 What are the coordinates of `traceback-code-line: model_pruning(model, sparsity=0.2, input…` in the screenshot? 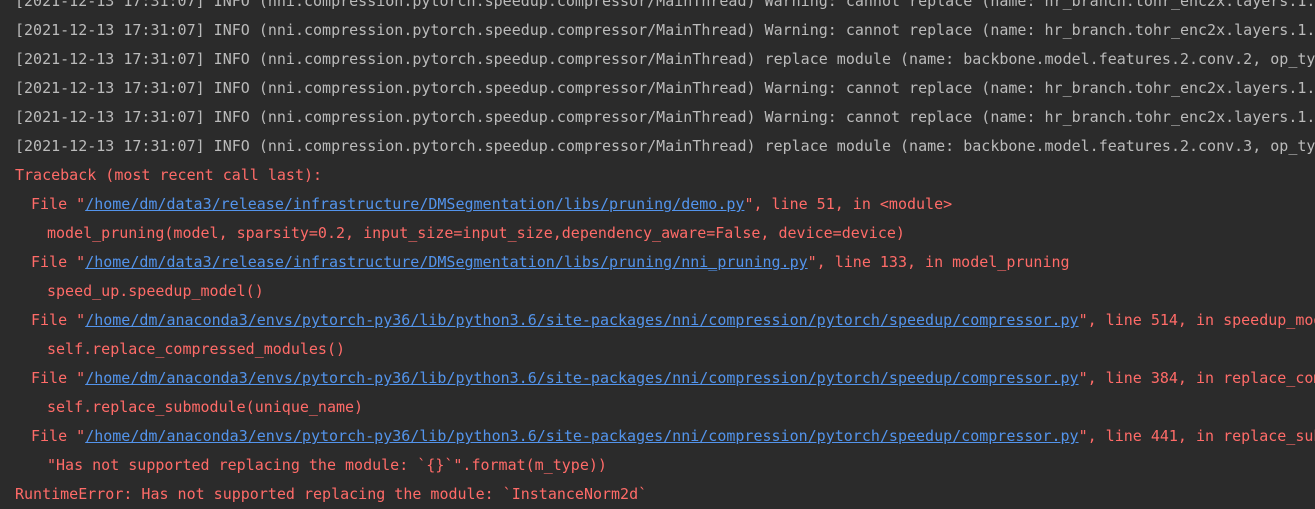 It's located at (476, 233).